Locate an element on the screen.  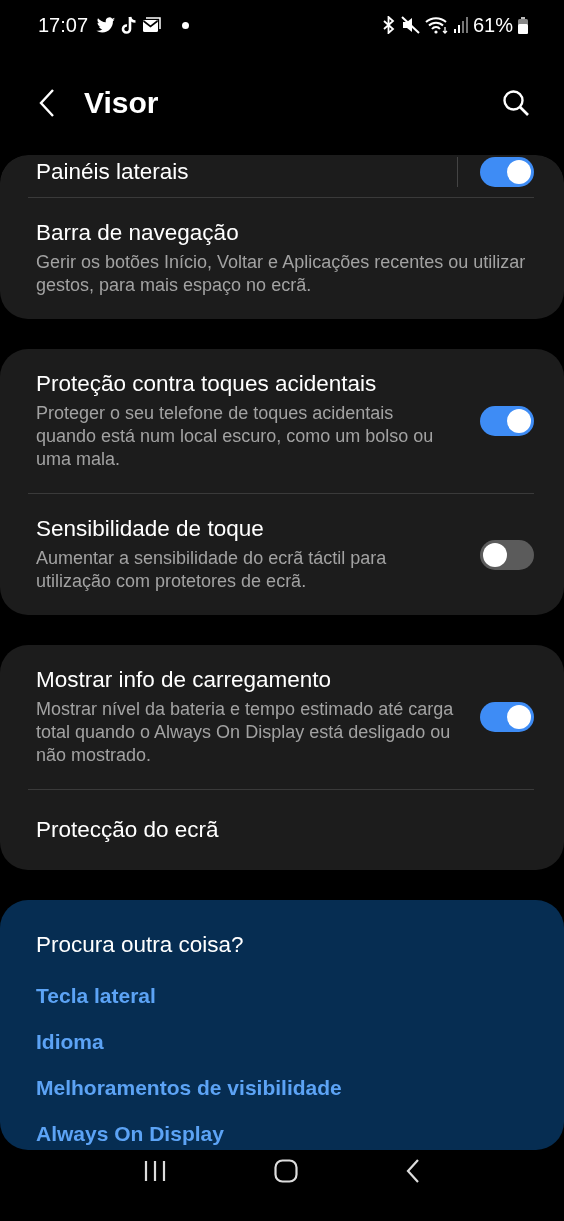
wifi-icon is located at coordinates (436, 25).